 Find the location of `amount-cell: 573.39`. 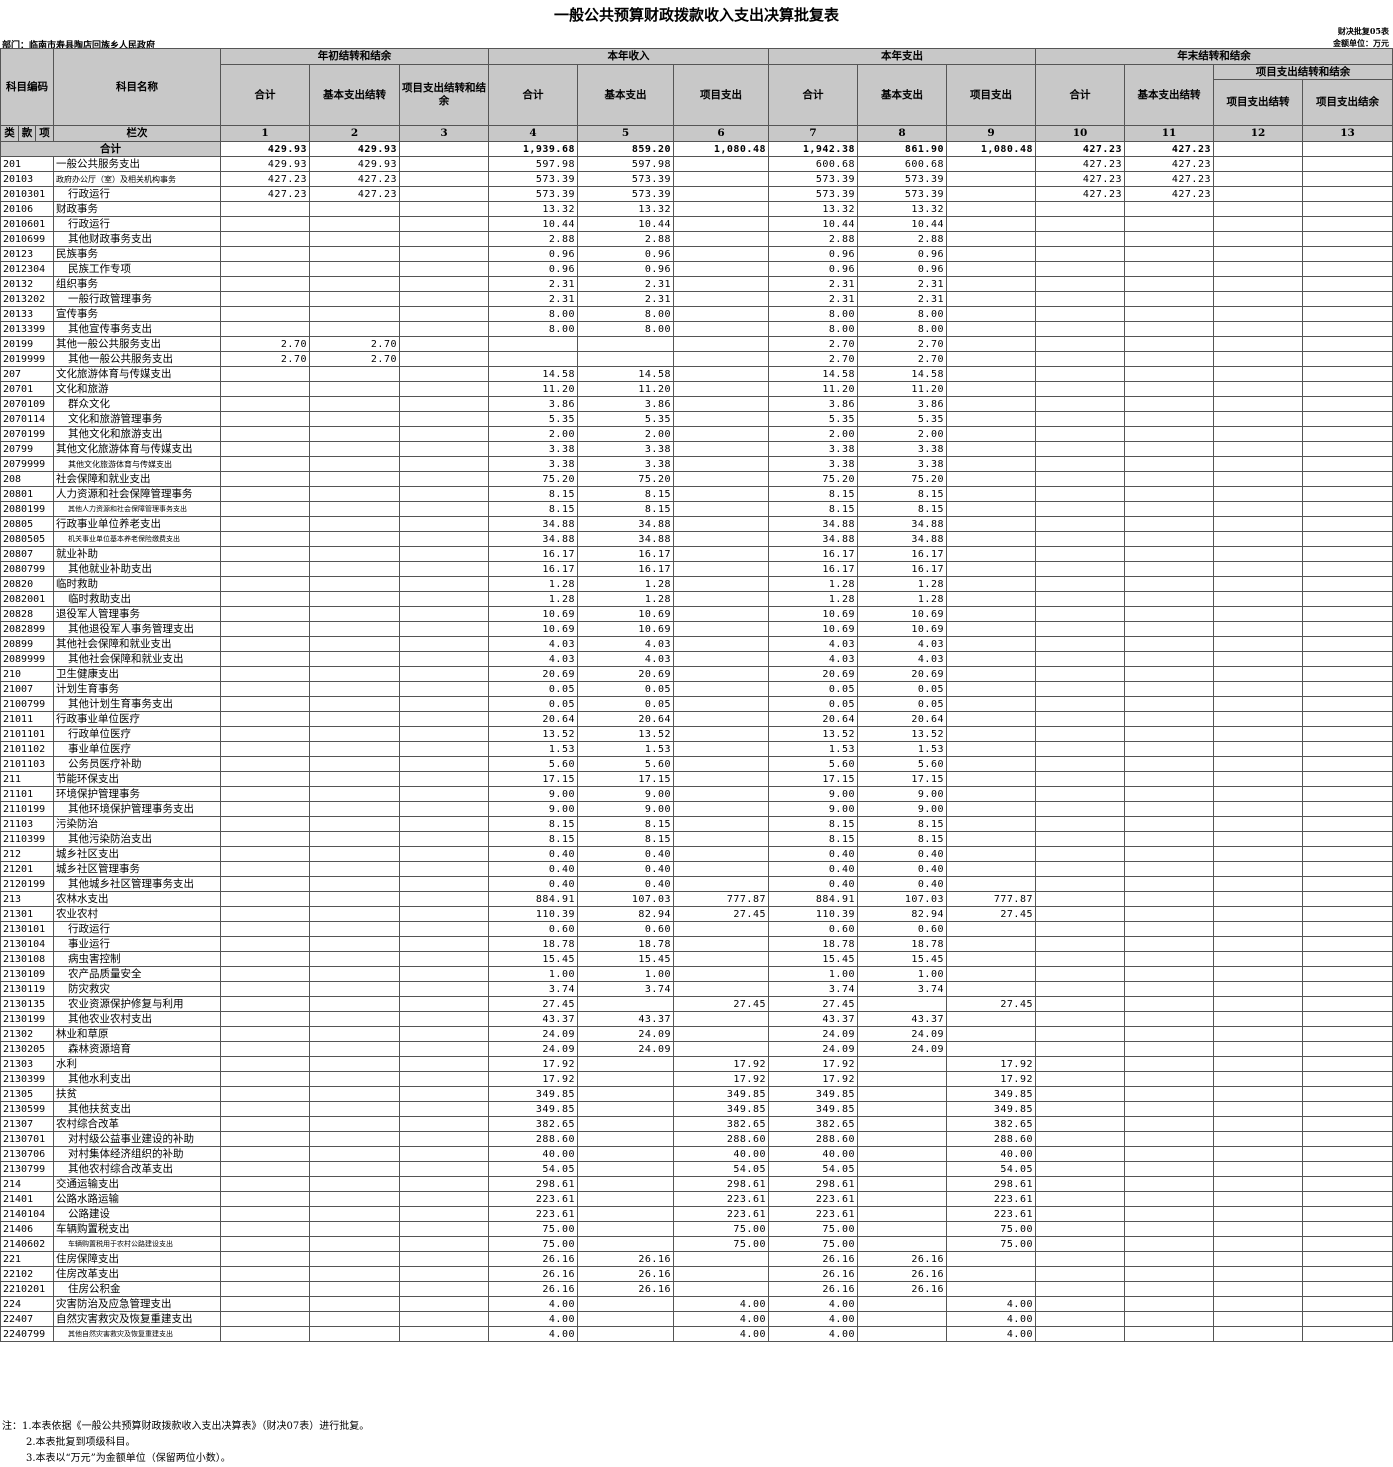

amount-cell: 573.39 is located at coordinates (533, 179).